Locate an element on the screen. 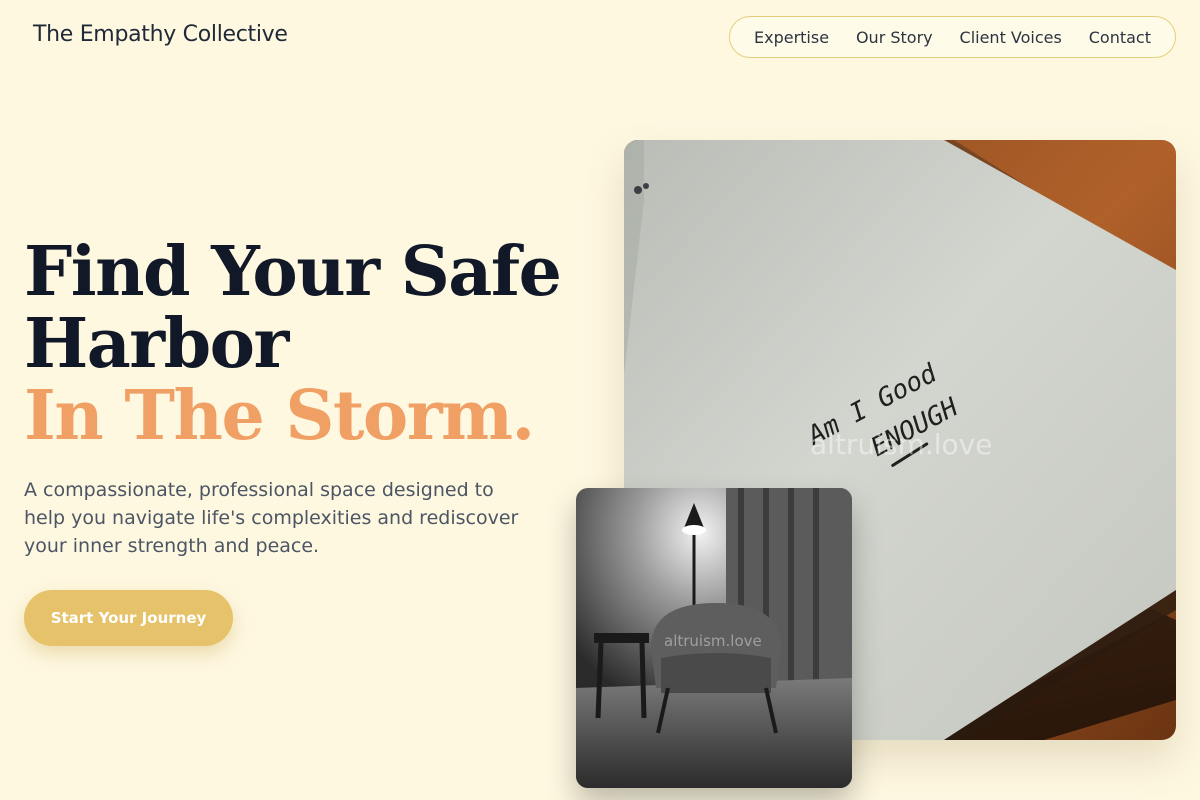  nav-item-expertise: Expertise is located at coordinates (791, 37).